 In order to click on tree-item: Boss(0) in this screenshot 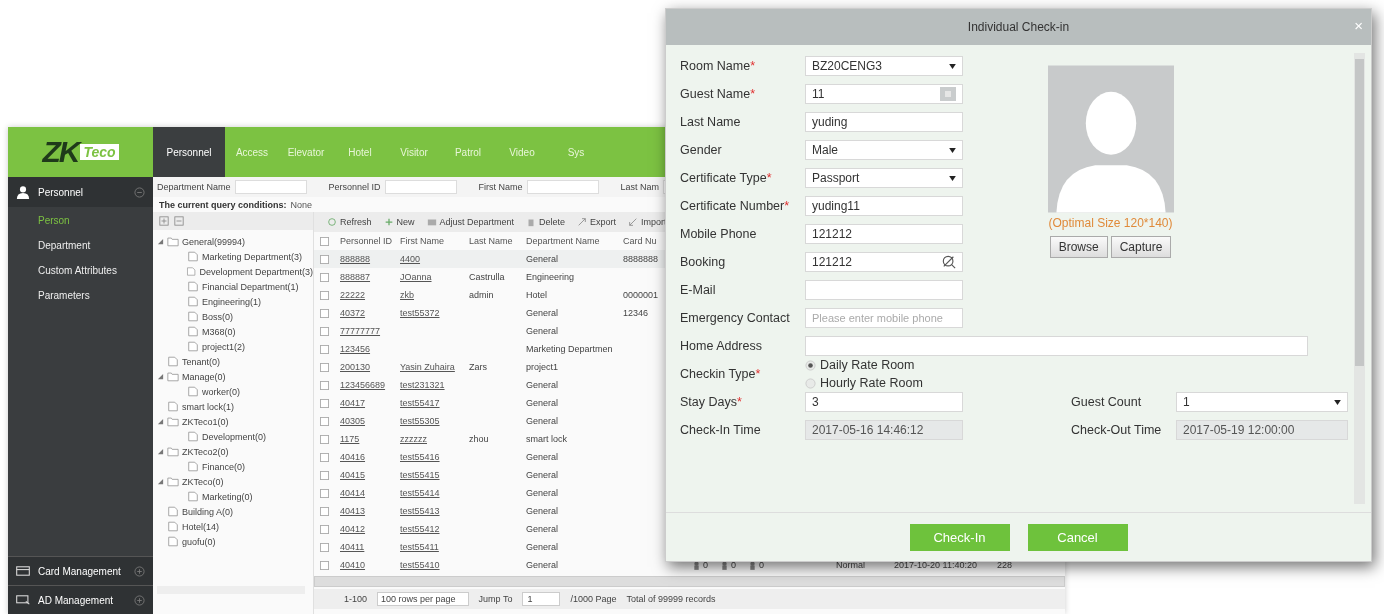, I will do `click(217, 316)`.